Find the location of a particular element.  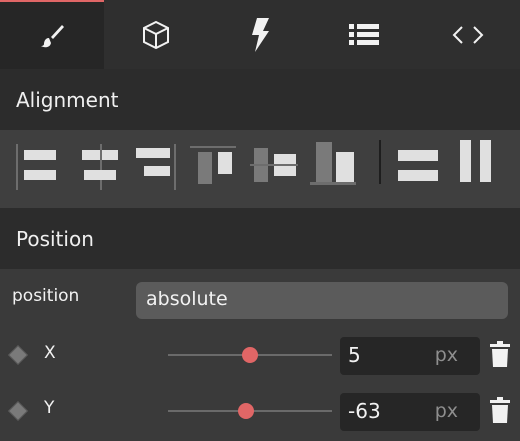

align-right-icon is located at coordinates (156, 167).